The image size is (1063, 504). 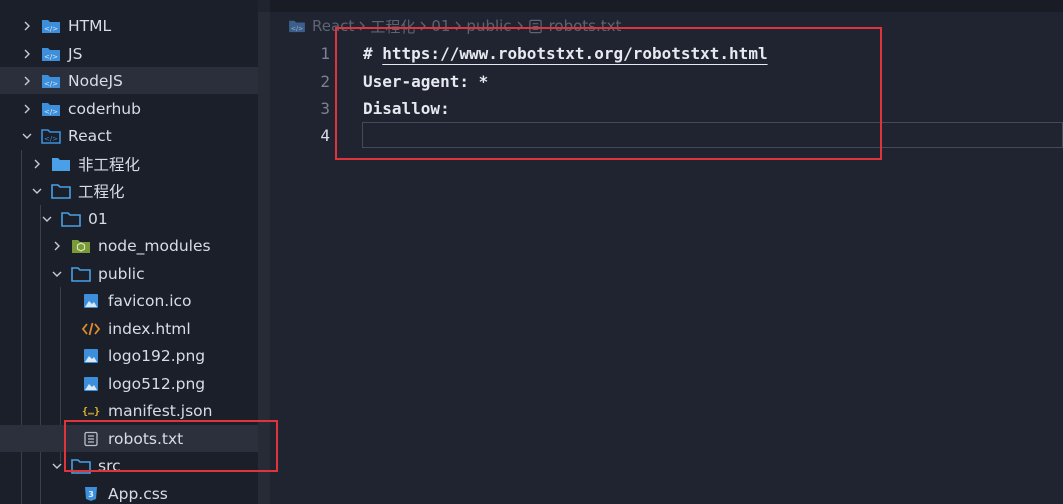 I want to click on tree-item-label: node_modules, so click(x=154, y=245).